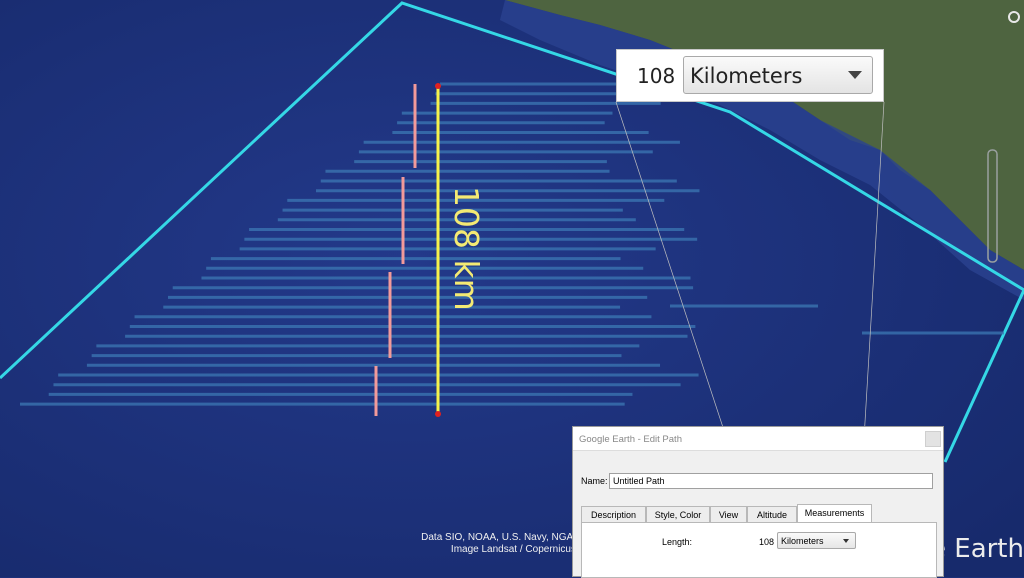  What do you see at coordinates (767, 542) in the screenshot?
I see `length-value: 108` at bounding box center [767, 542].